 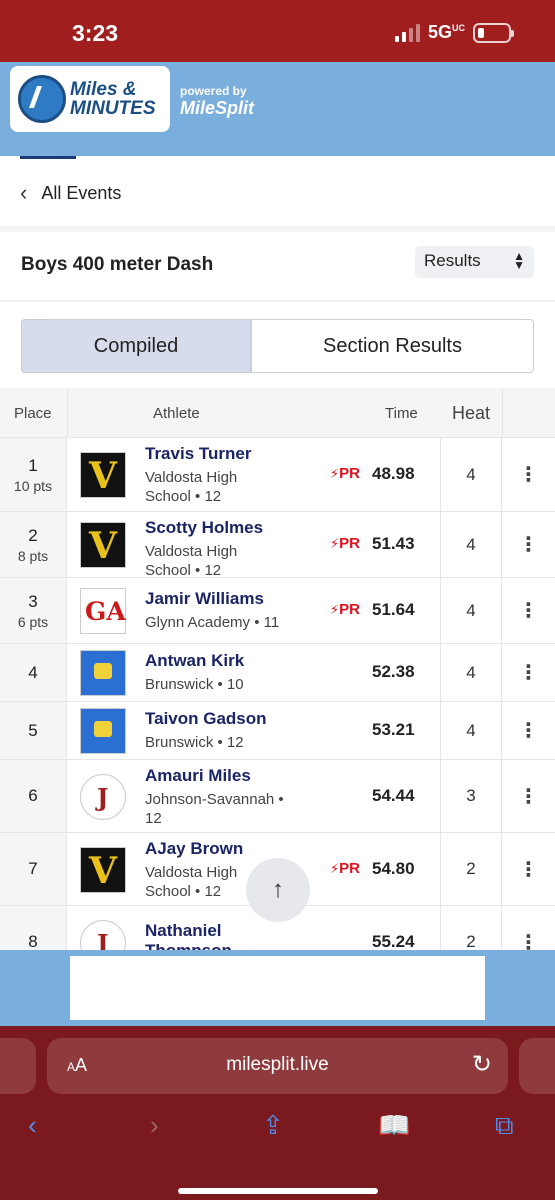 I want to click on result-time: 52.38, so click(x=393, y=671).